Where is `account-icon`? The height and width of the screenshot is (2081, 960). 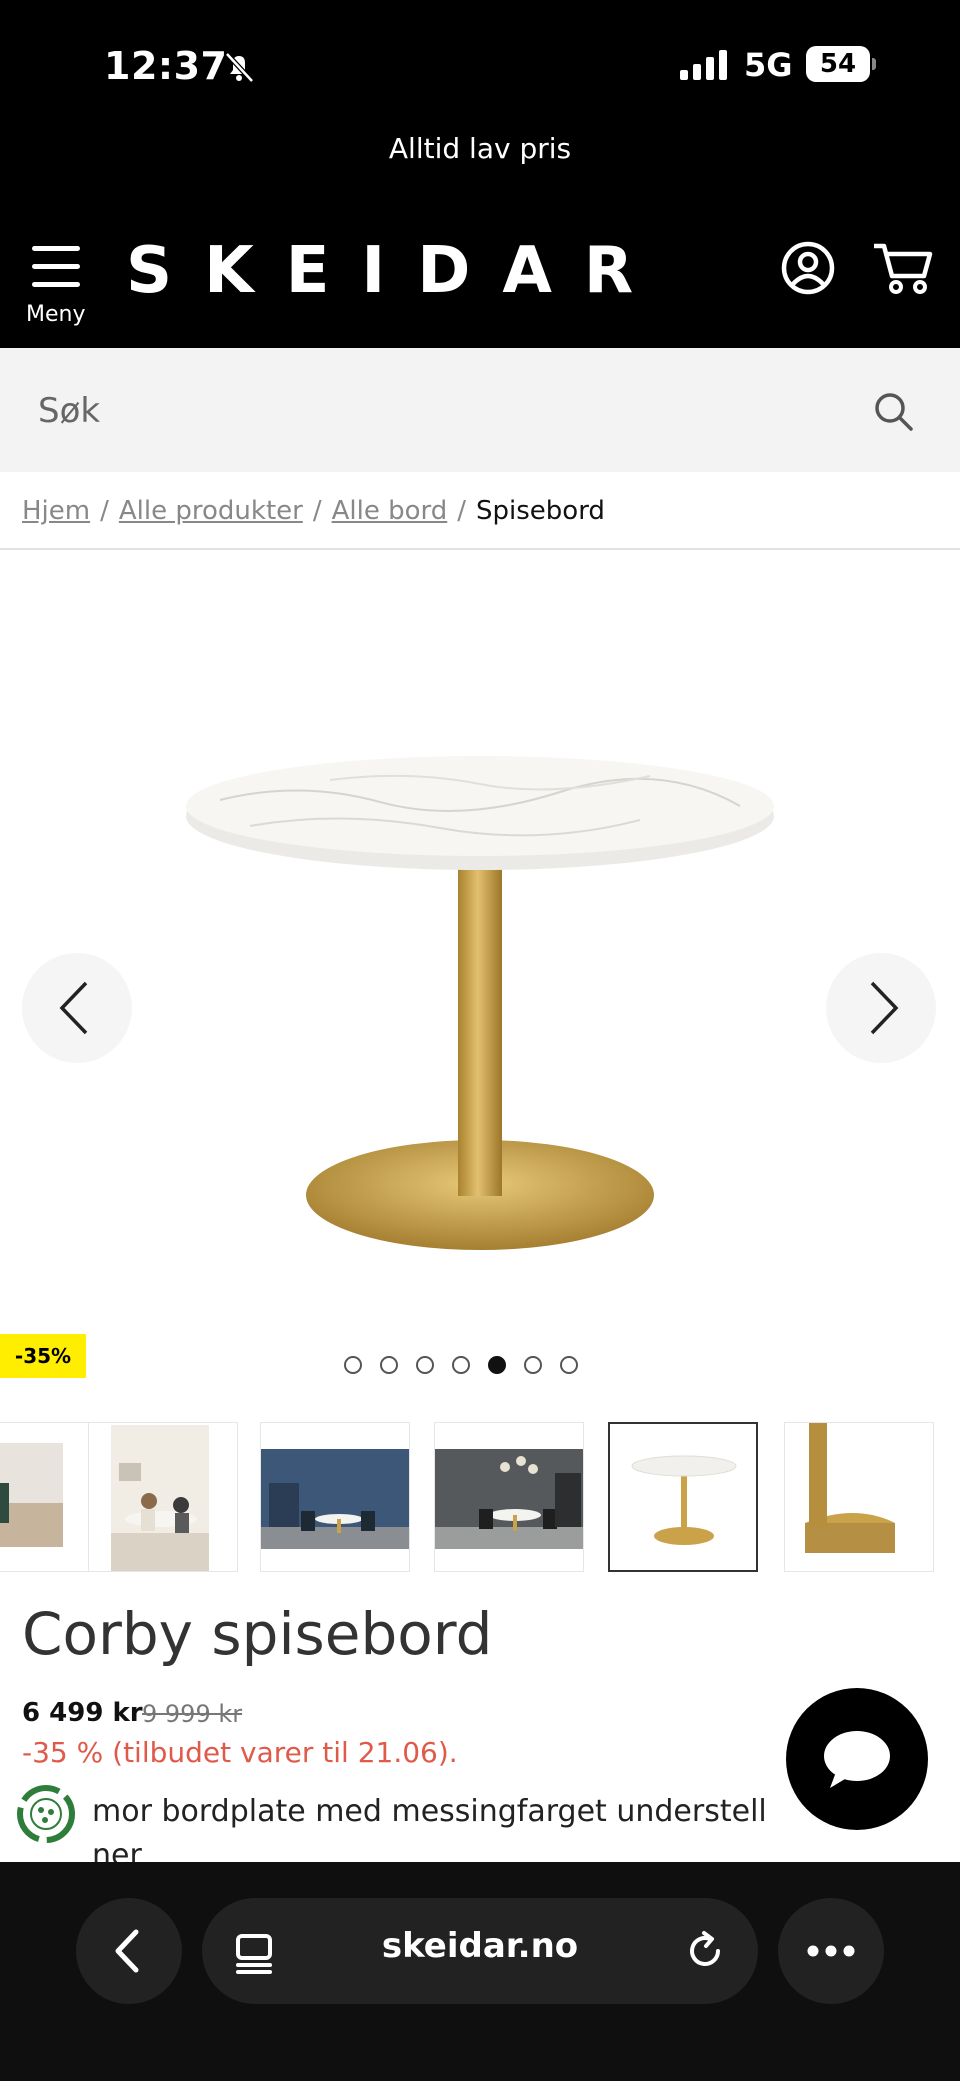
account-icon is located at coordinates (808, 268).